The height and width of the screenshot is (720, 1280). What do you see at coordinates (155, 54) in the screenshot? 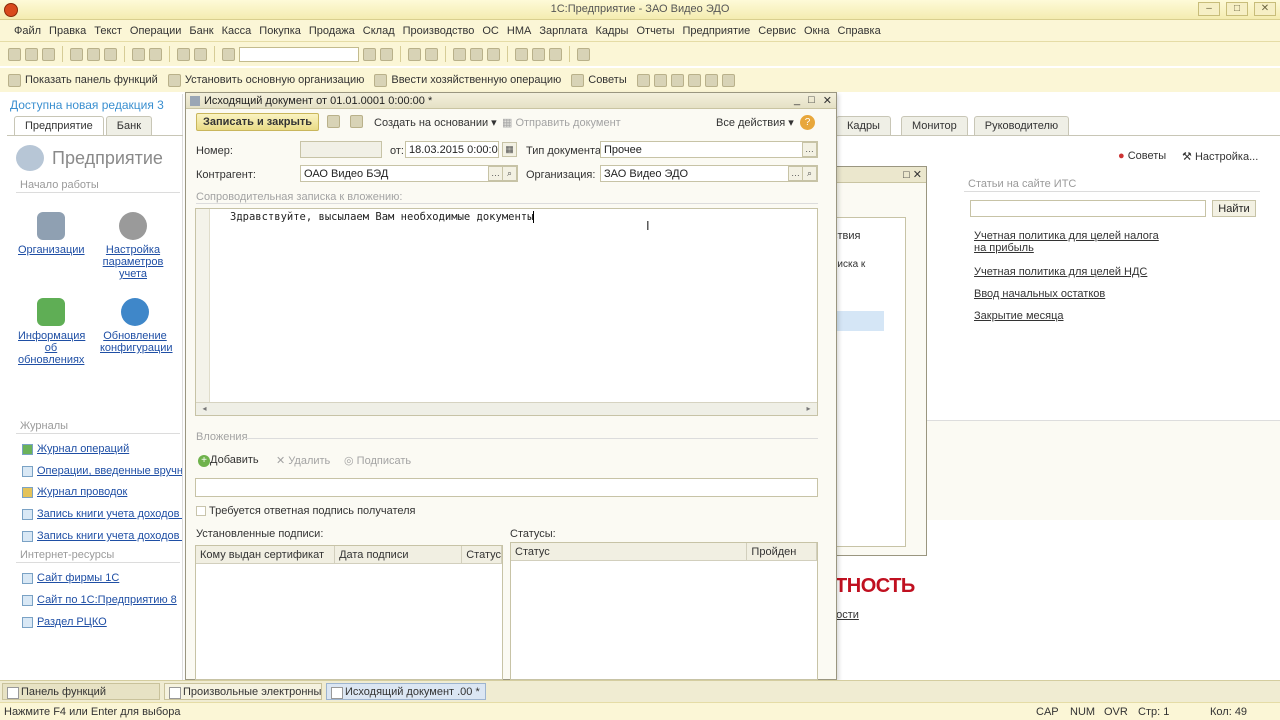
I see `preview-icon` at bounding box center [155, 54].